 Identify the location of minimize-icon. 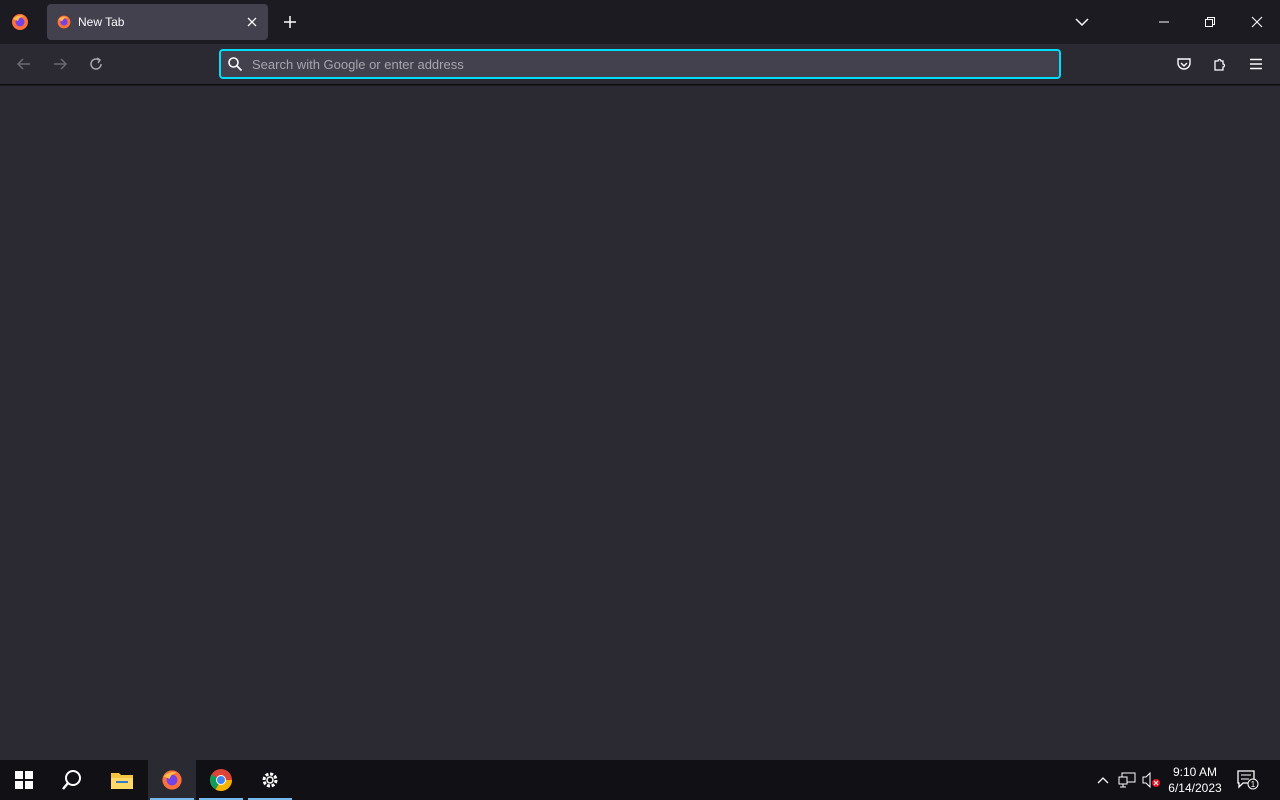
(1164, 22).